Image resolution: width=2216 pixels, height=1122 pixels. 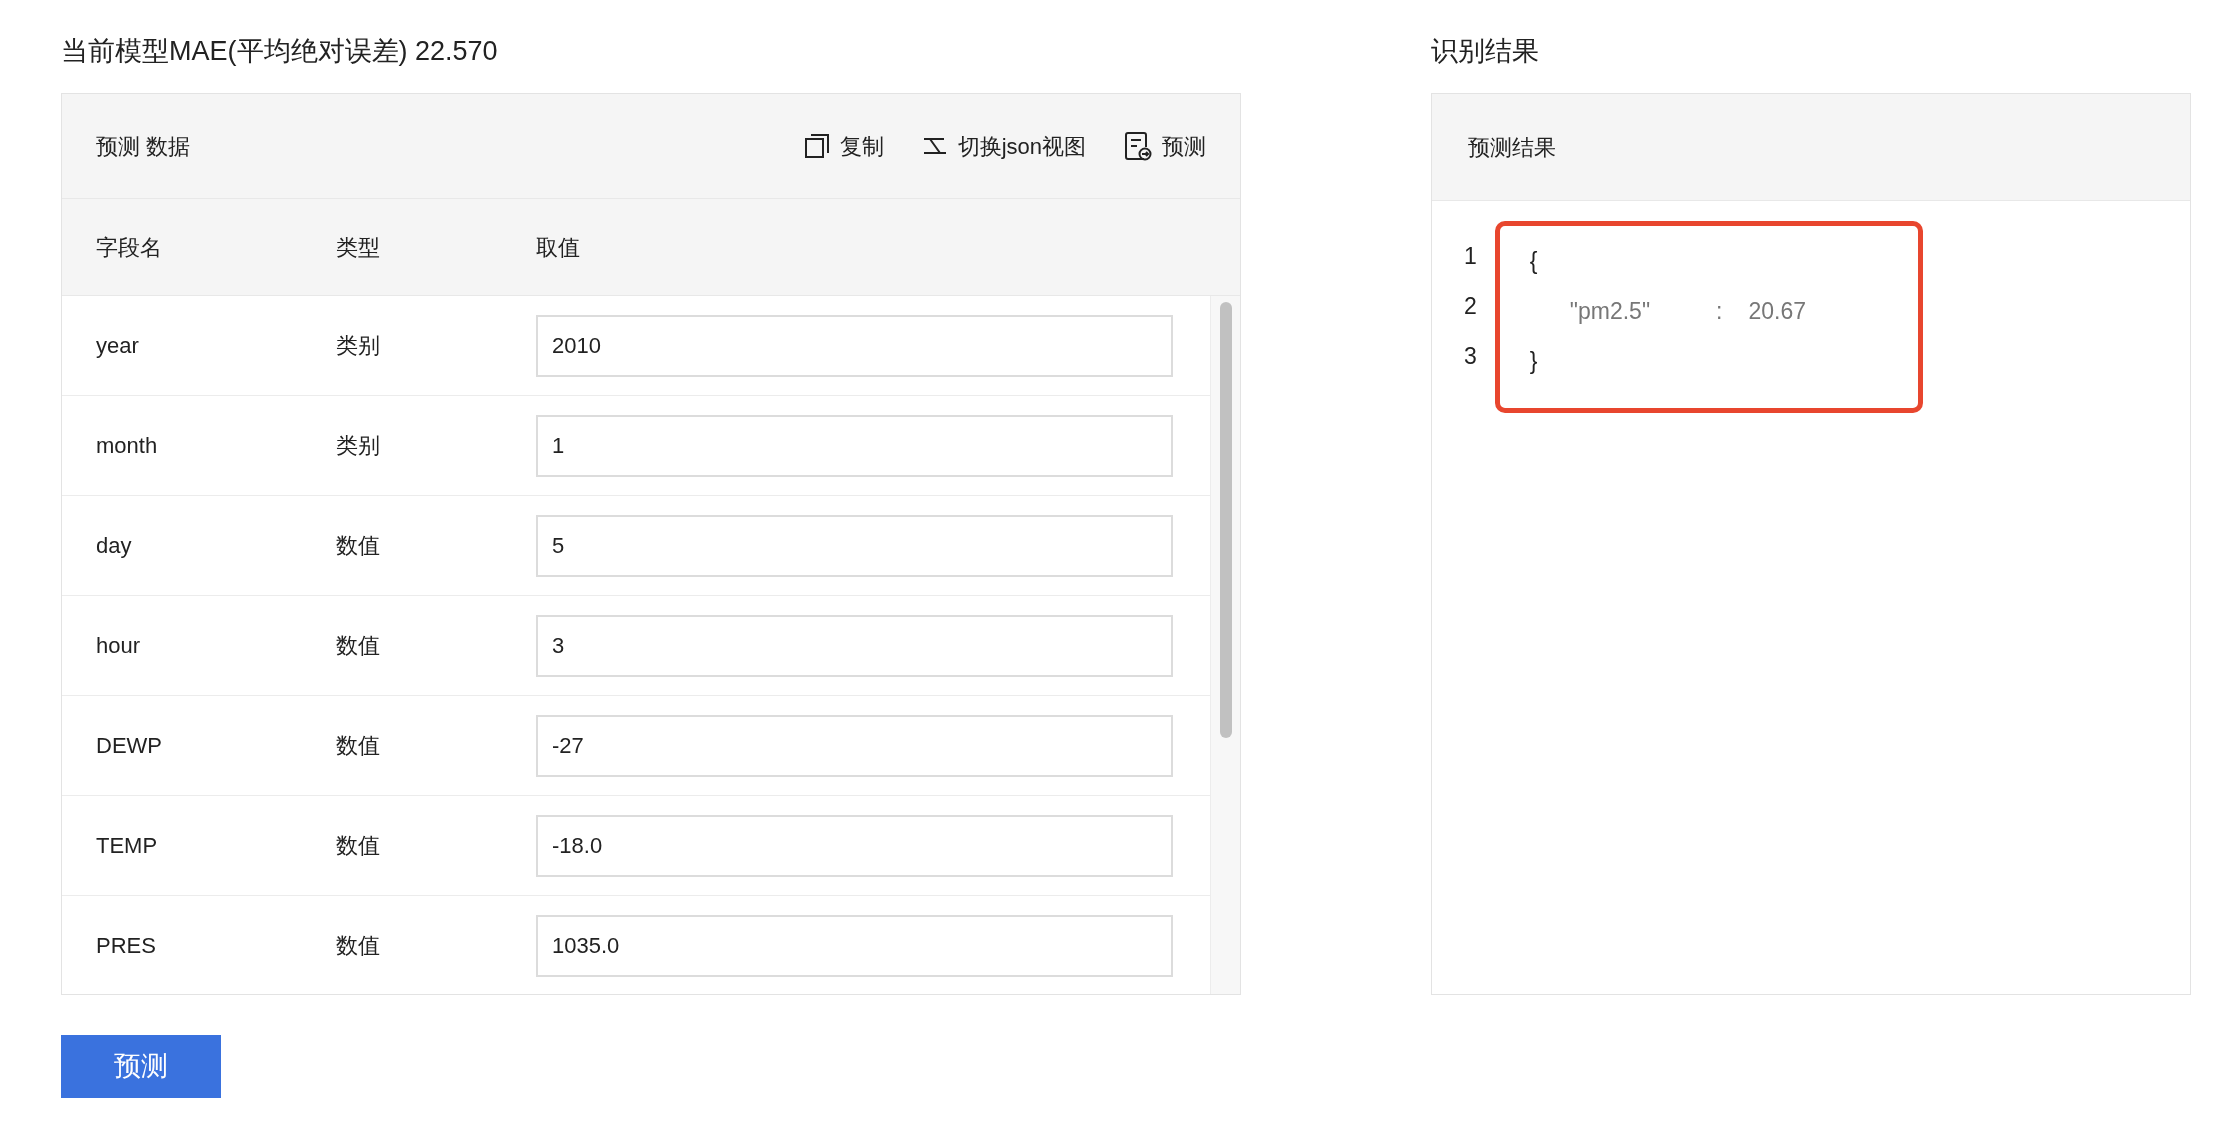 What do you see at coordinates (558, 247) in the screenshot?
I see `column-header: 取值` at bounding box center [558, 247].